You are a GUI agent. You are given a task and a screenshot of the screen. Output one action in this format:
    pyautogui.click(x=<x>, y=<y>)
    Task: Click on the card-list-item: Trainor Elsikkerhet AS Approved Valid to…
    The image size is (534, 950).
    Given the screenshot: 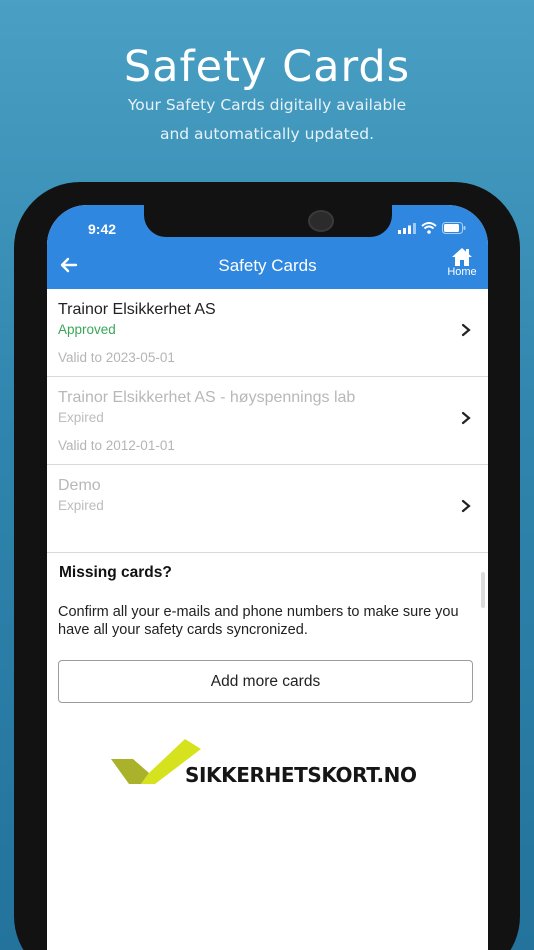 What is the action you would take?
    pyautogui.click(x=267, y=333)
    